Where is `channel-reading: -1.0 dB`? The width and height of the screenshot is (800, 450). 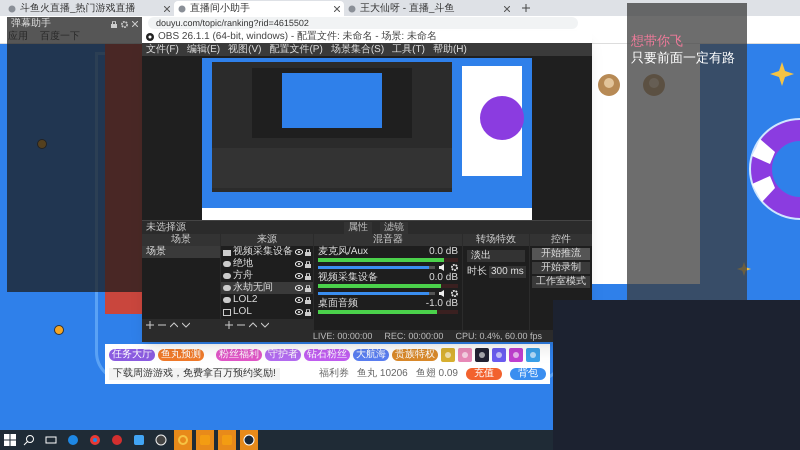
channel-reading: -1.0 dB is located at coordinates (442, 304).